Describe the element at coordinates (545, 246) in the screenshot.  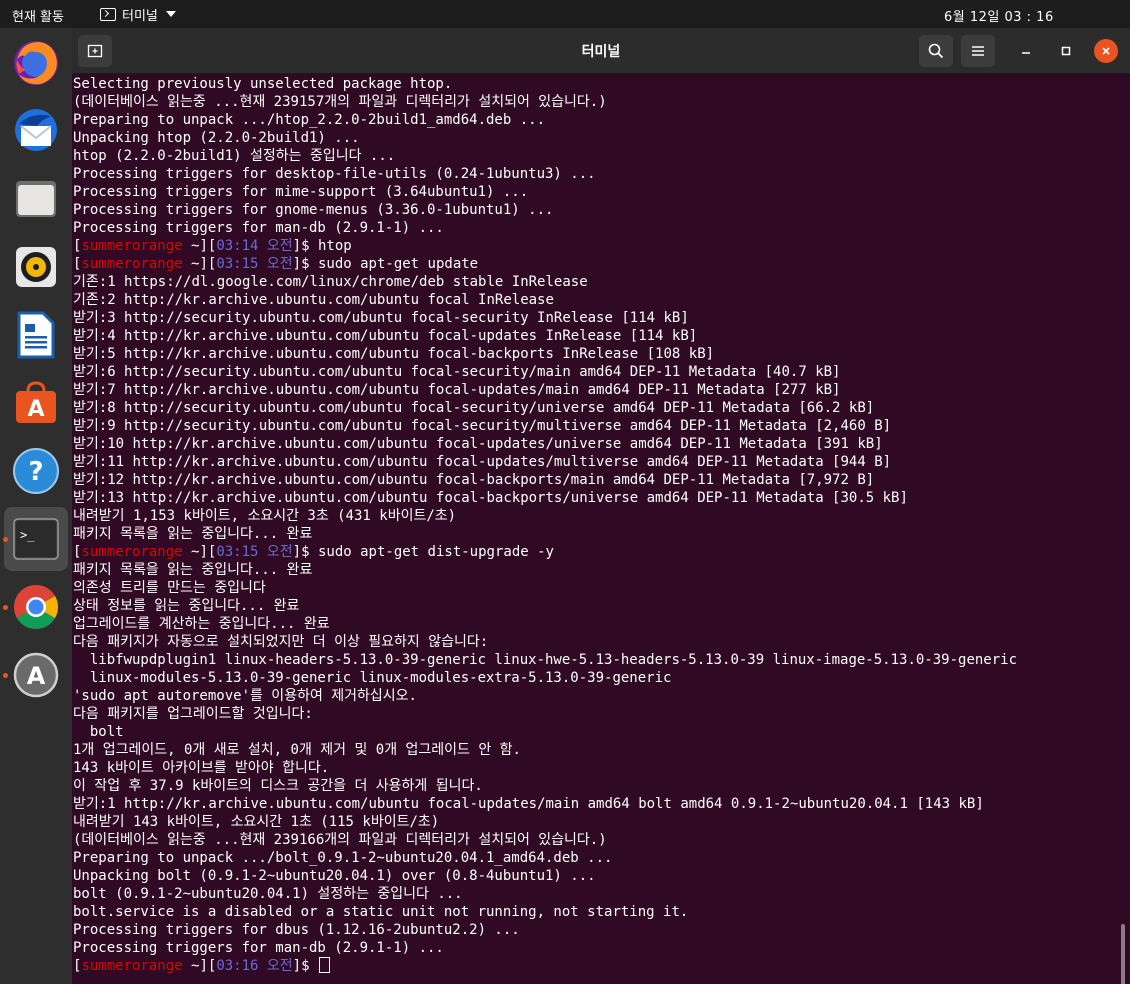
I see `prompt-line: [summerorange ~][03:14 오전]$ htop` at that location.